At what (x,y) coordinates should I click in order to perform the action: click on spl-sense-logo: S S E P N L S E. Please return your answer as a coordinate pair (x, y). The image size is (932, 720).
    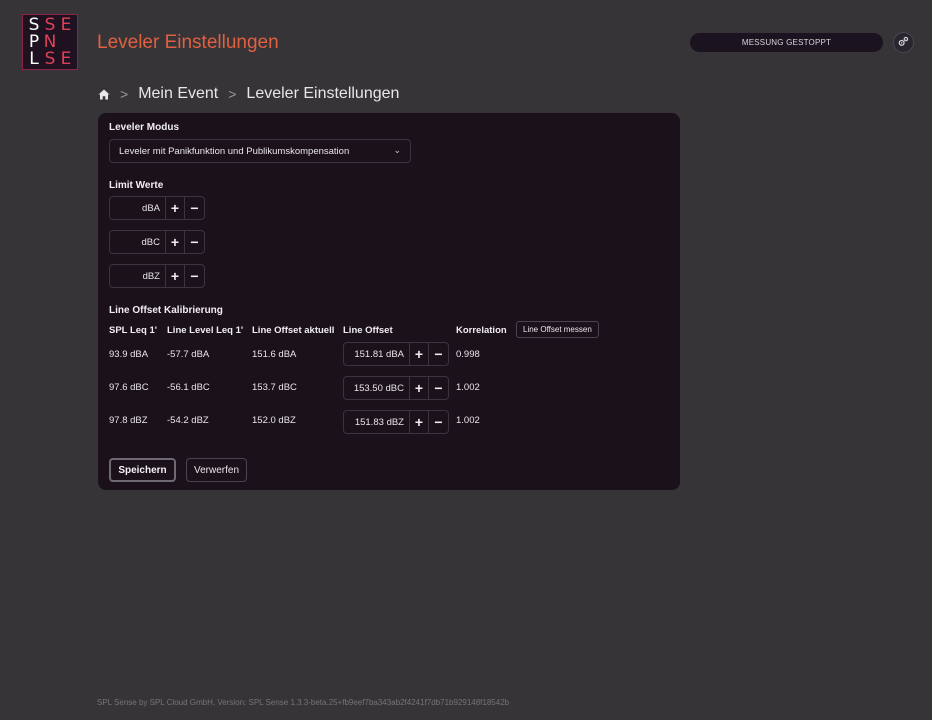
    Looking at the image, I should click on (50, 42).